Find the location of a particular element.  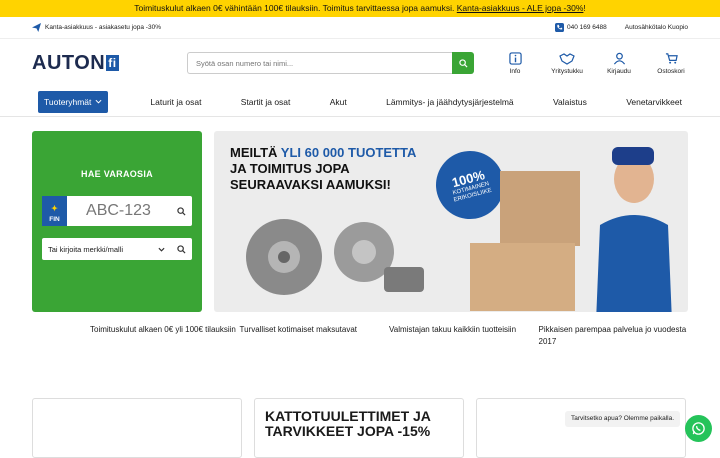

nav-item-heating-cooling: Lämmitys- ja jäähdytysjärjestelmä is located at coordinates (450, 102).